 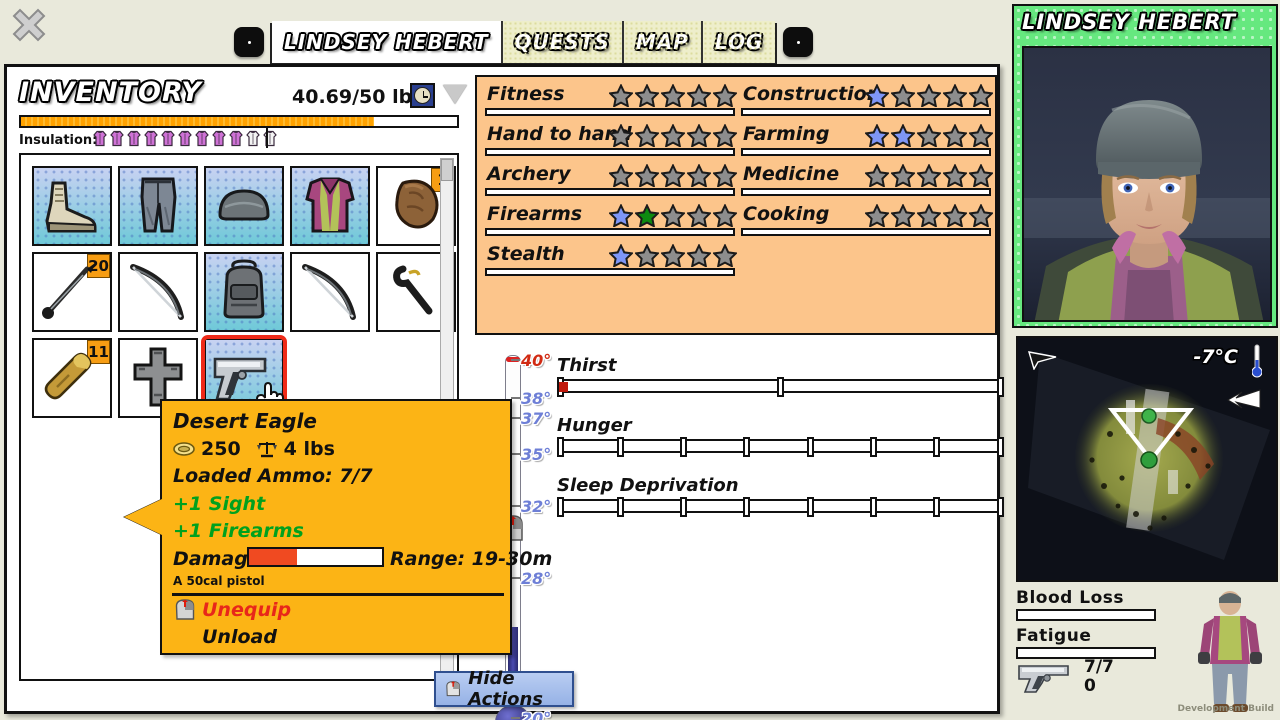 I want to click on skill-row-farming: Farming, so click(x=867, y=143).